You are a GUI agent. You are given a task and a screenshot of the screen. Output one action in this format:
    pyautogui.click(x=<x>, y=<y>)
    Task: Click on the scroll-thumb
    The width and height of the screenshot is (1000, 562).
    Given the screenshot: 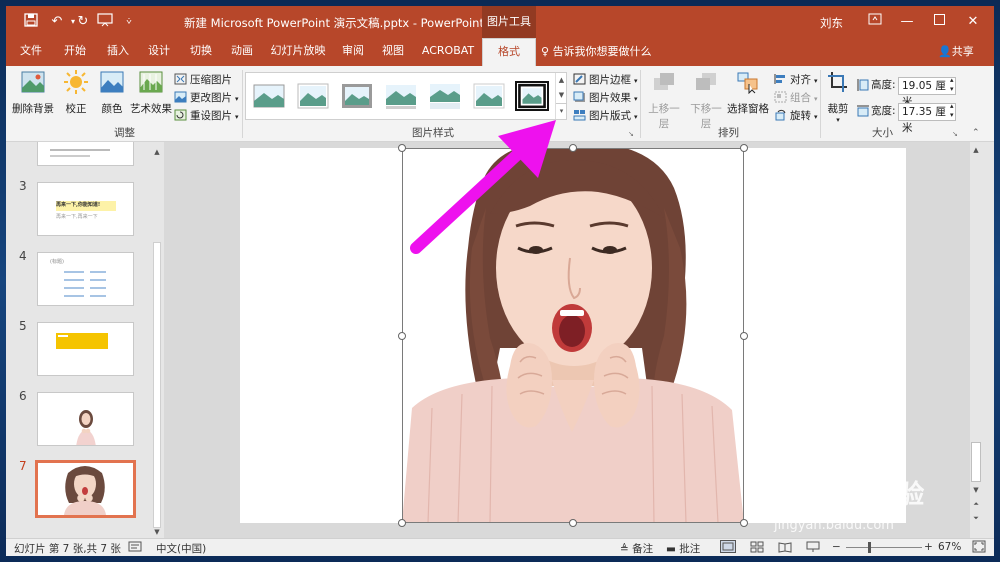 What is the action you would take?
    pyautogui.click(x=157, y=385)
    